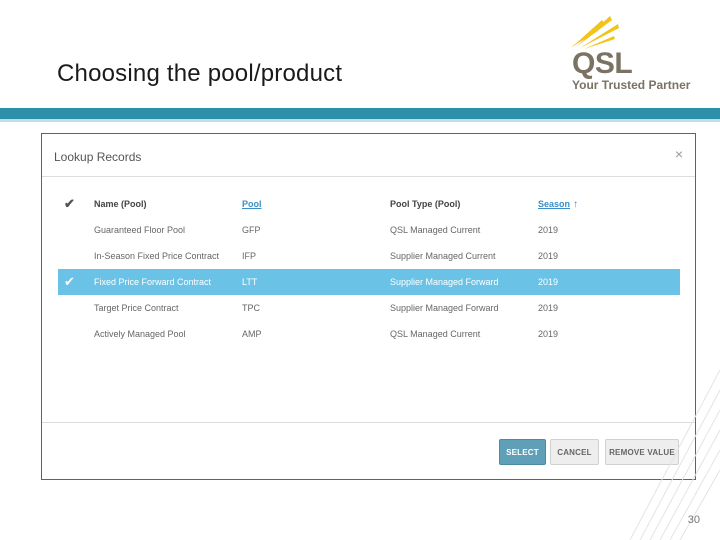 The height and width of the screenshot is (540, 720). What do you see at coordinates (140, 230) in the screenshot?
I see `row-name: Guaranteed Floor Pool` at bounding box center [140, 230].